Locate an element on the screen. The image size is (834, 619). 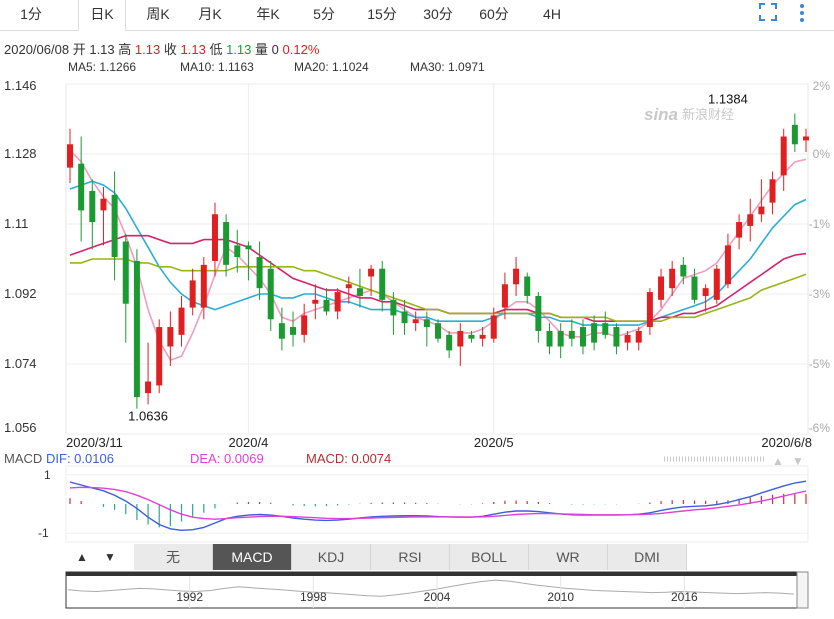
zoom-up-button: ▲ is located at coordinates (82, 557).